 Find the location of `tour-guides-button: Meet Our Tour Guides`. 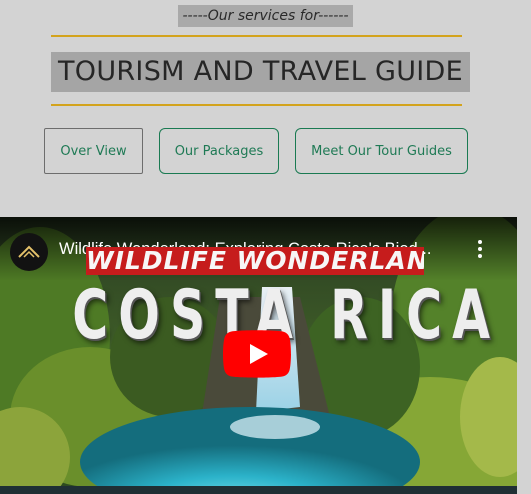

tour-guides-button: Meet Our Tour Guides is located at coordinates (381, 151).